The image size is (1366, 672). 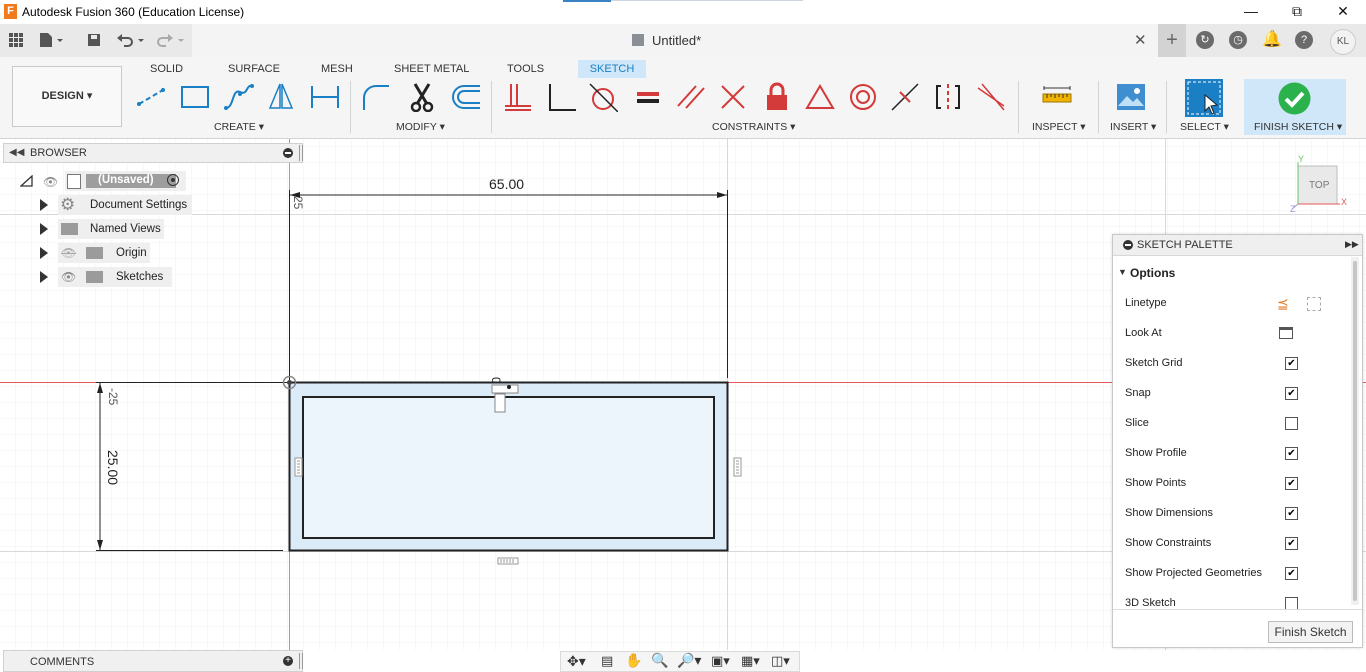 I want to click on parallel-constraint-icon, so click(x=691, y=97).